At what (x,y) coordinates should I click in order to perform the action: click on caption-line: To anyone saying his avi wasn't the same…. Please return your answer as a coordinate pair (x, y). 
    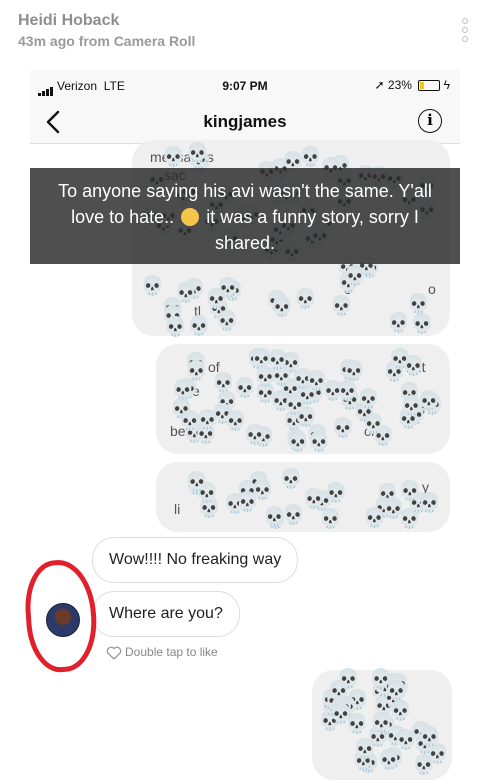
    Looking at the image, I should click on (245, 191).